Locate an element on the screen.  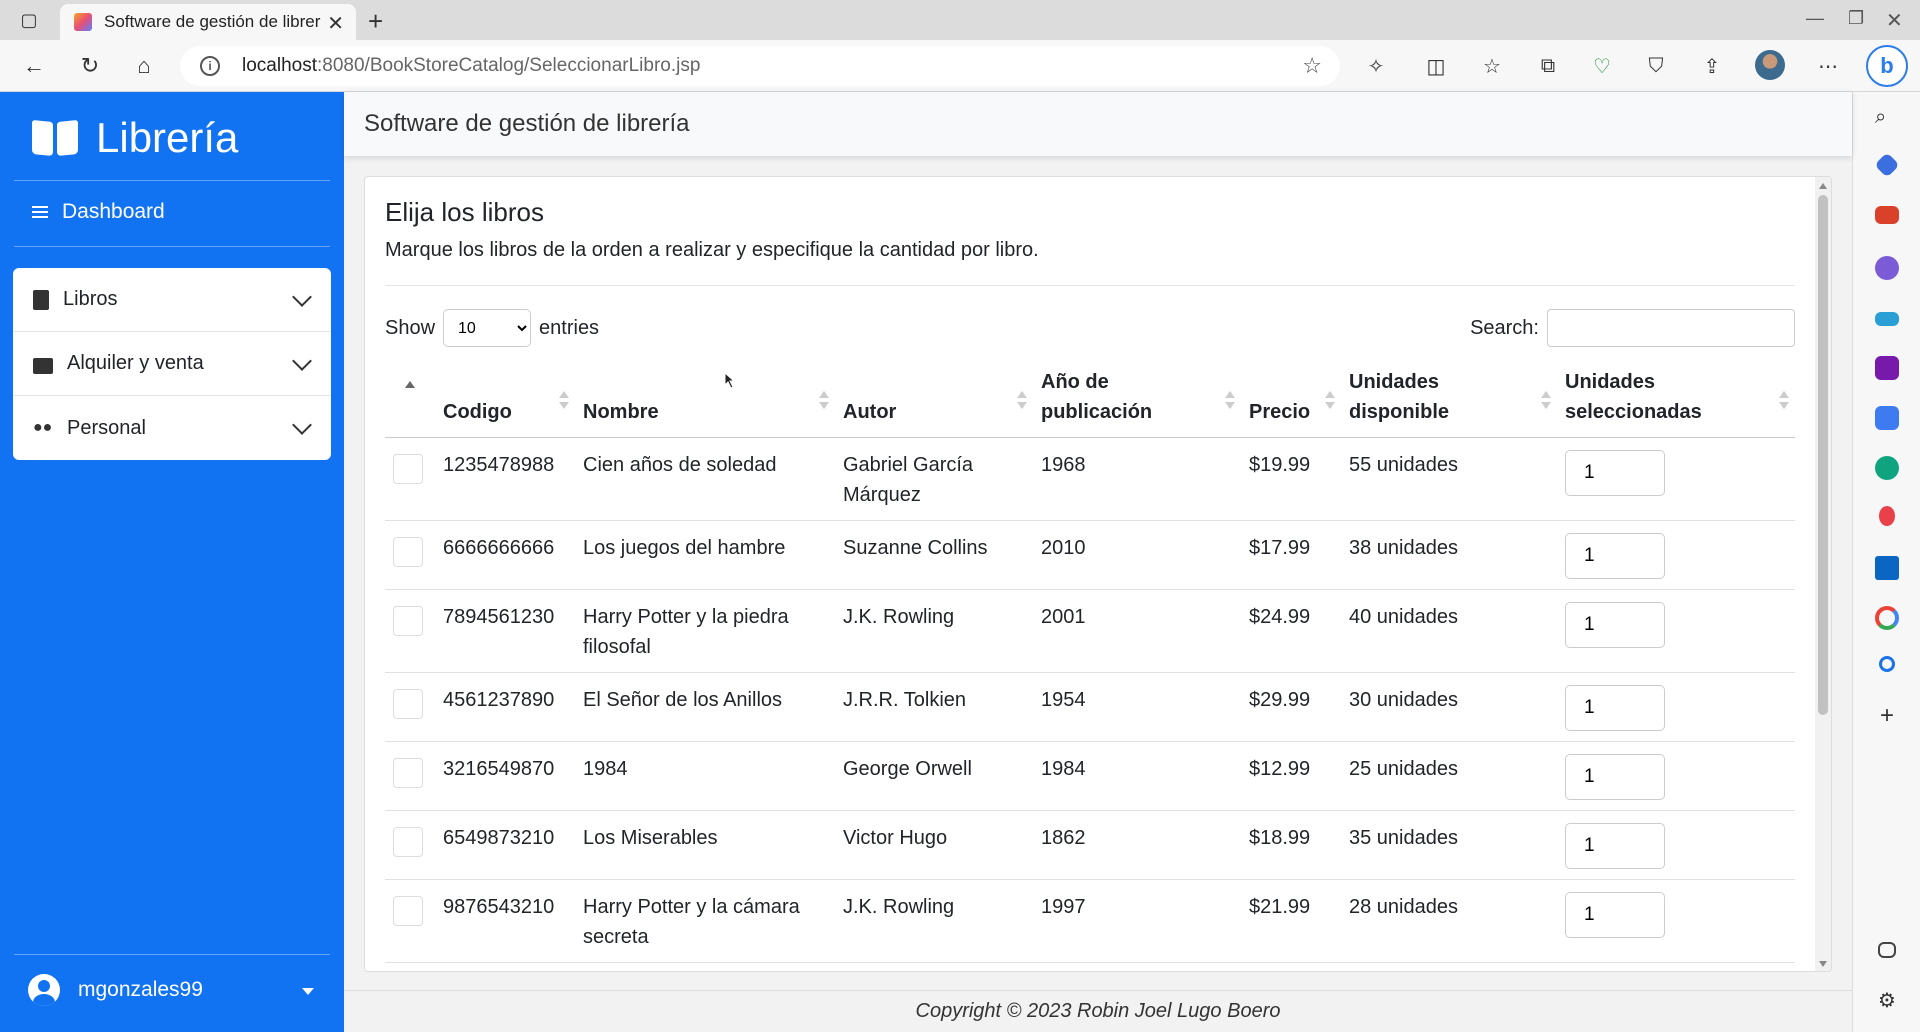
tab-title: Software de gestión de librer is located at coordinates (212, 21).